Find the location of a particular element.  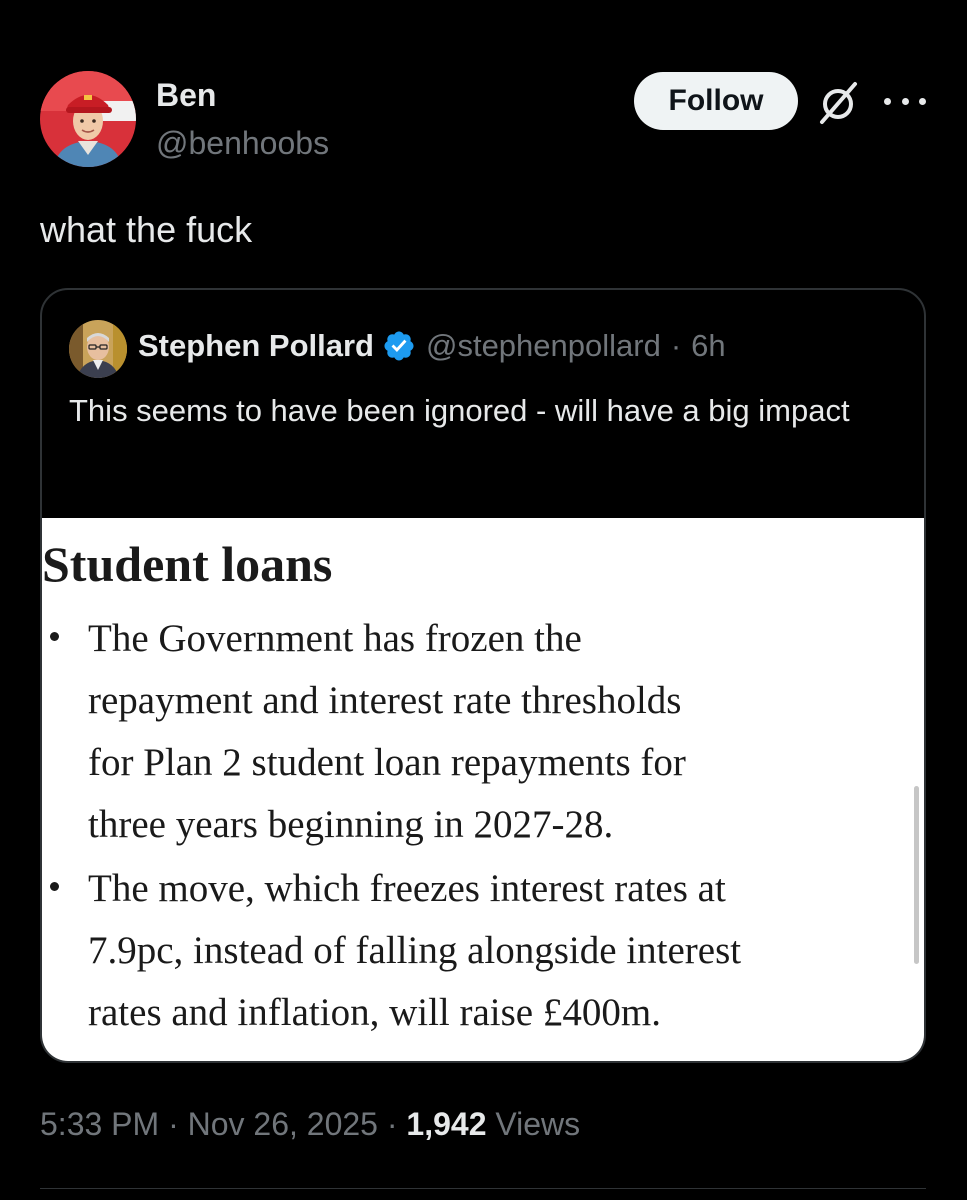

quoted-tweet-time: 6h is located at coordinates (708, 346).